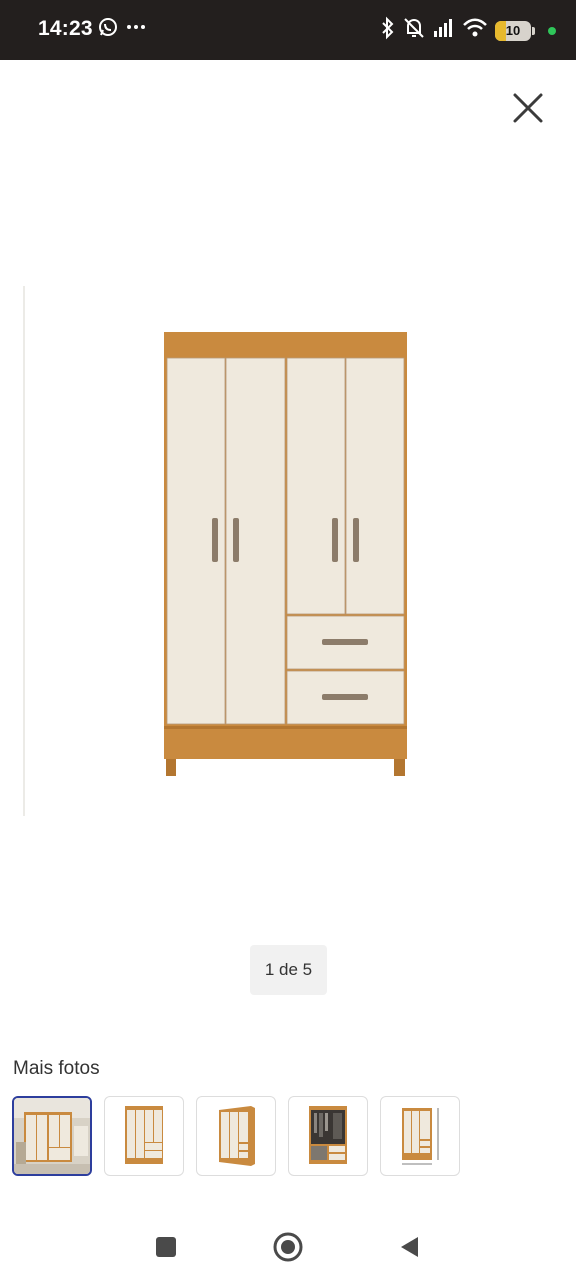 This screenshot has width=576, height=1280. I want to click on back-button, so click(410, 1247).